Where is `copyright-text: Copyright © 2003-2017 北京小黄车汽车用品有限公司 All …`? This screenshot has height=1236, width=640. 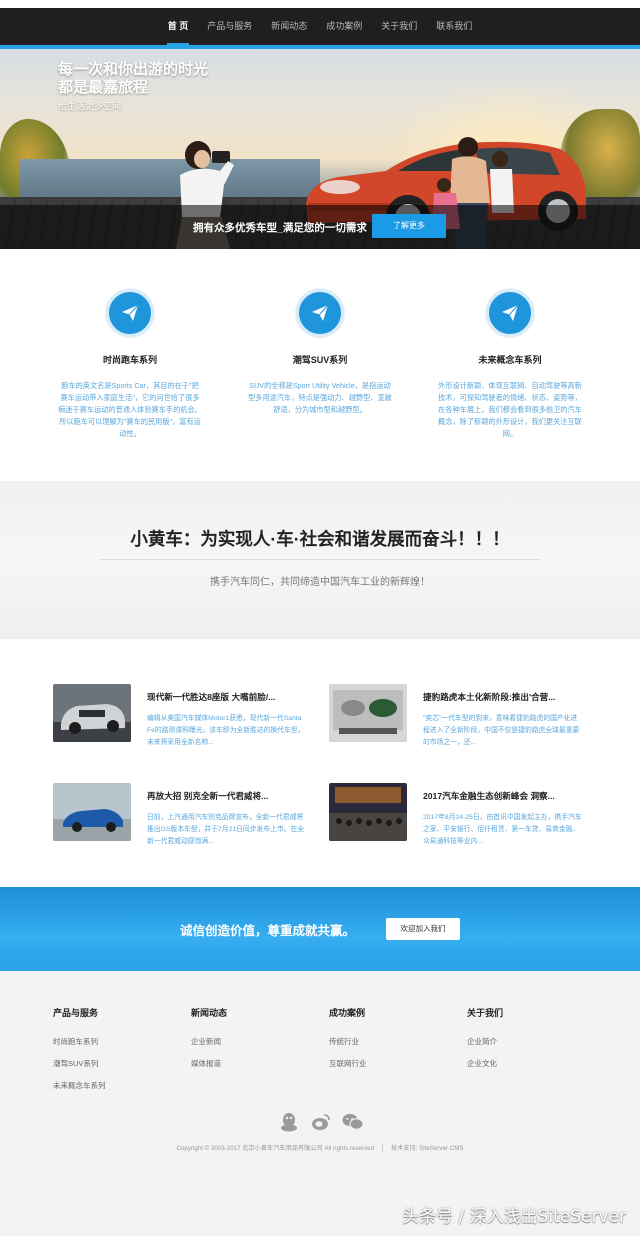
copyright-text: Copyright © 2003-2017 北京小黄车汽车用品有限公司 All … is located at coordinates (275, 1148).